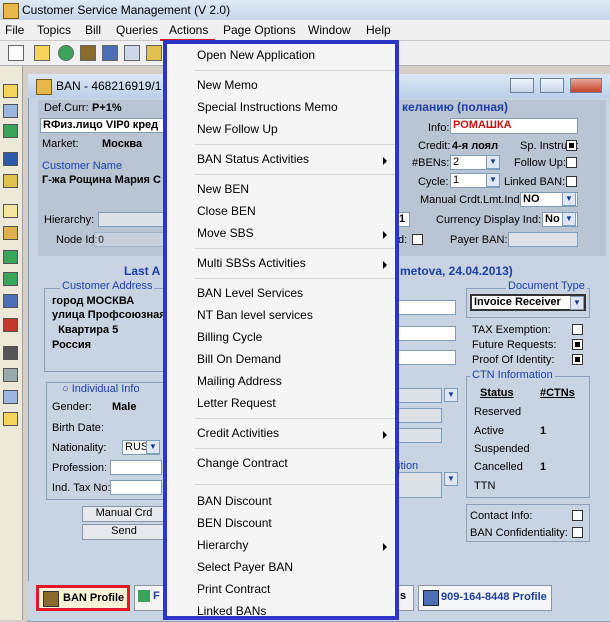 Image resolution: width=610 pixels, height=622 pixels. I want to click on menu-item-billing-cycle: Billing Cycle, so click(229, 337).